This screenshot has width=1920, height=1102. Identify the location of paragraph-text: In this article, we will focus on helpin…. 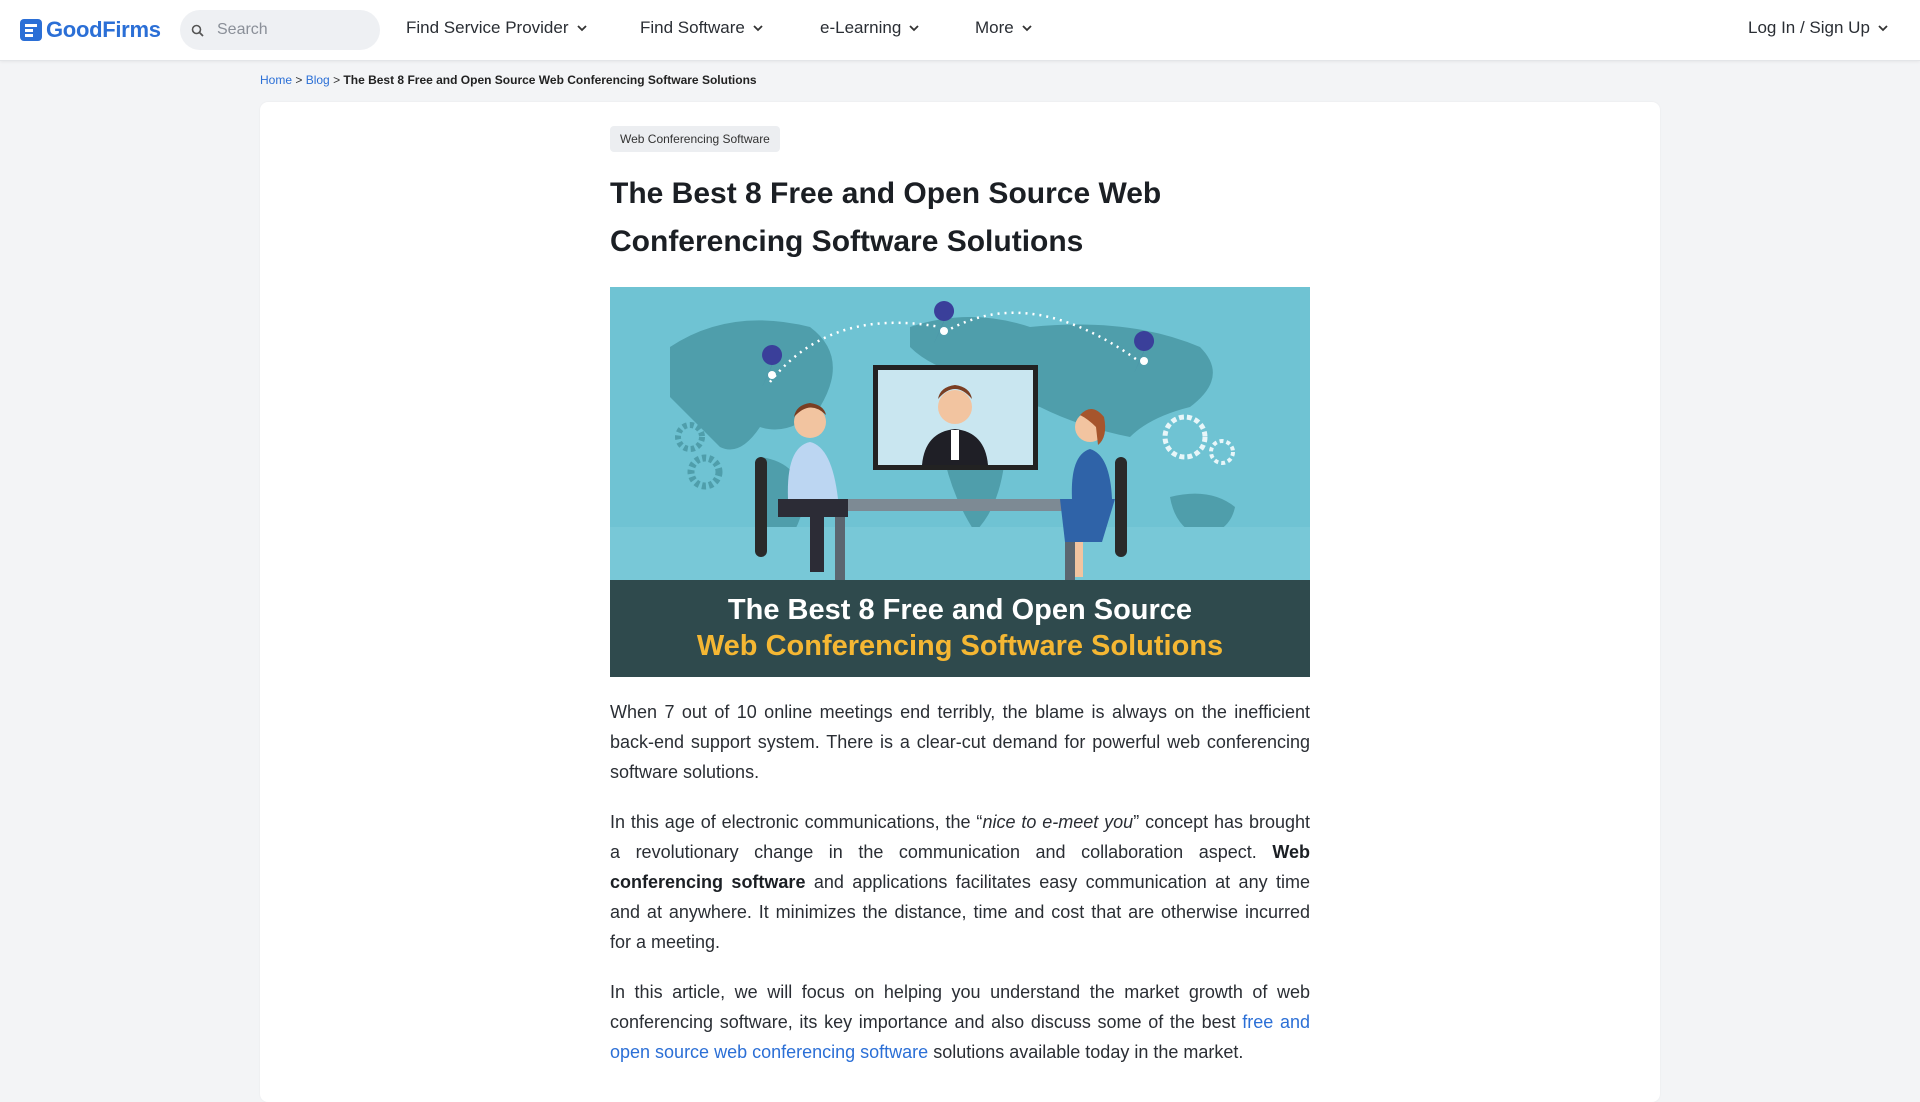
(960, 1007).